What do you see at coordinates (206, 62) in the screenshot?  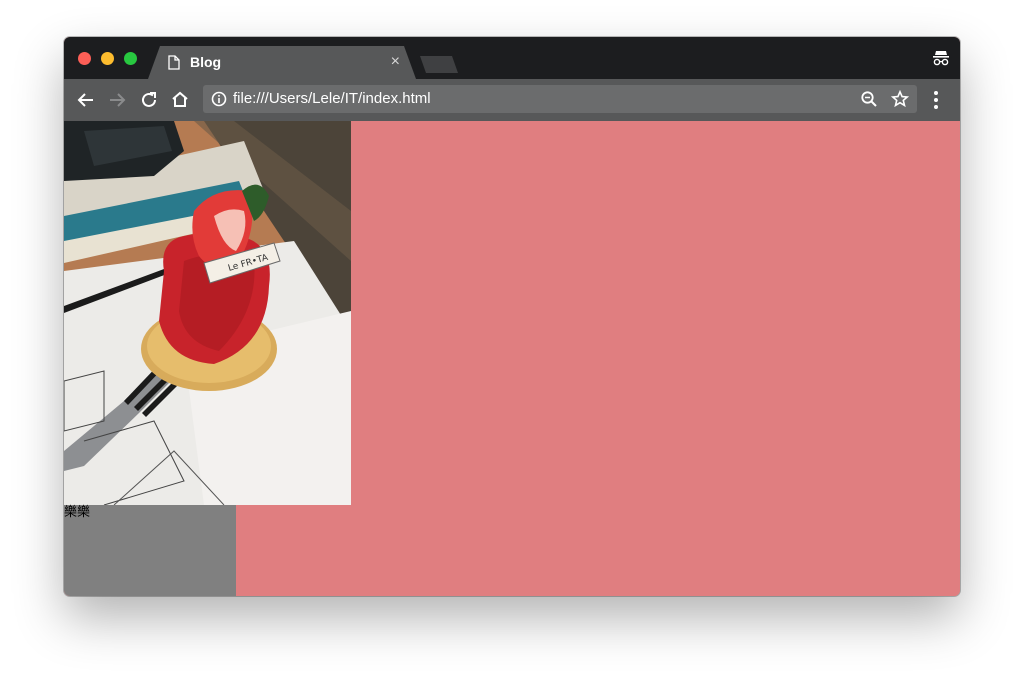 I see `tab-title: Blog` at bounding box center [206, 62].